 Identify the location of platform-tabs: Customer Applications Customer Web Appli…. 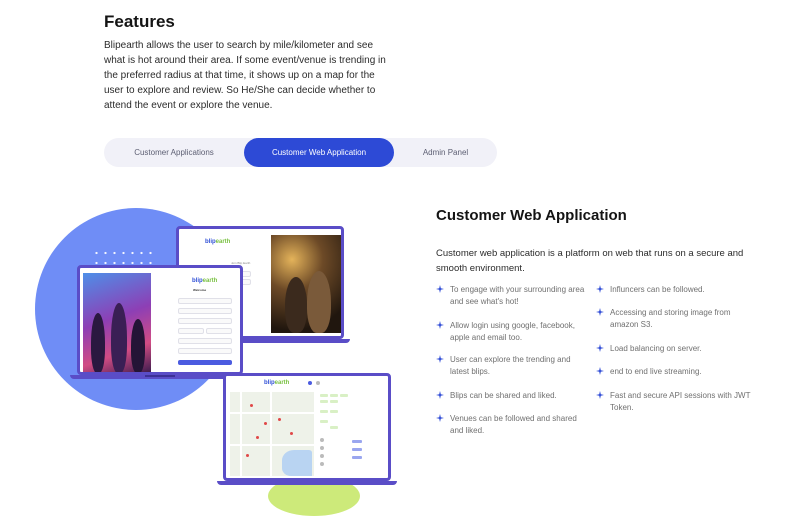
(300, 152).